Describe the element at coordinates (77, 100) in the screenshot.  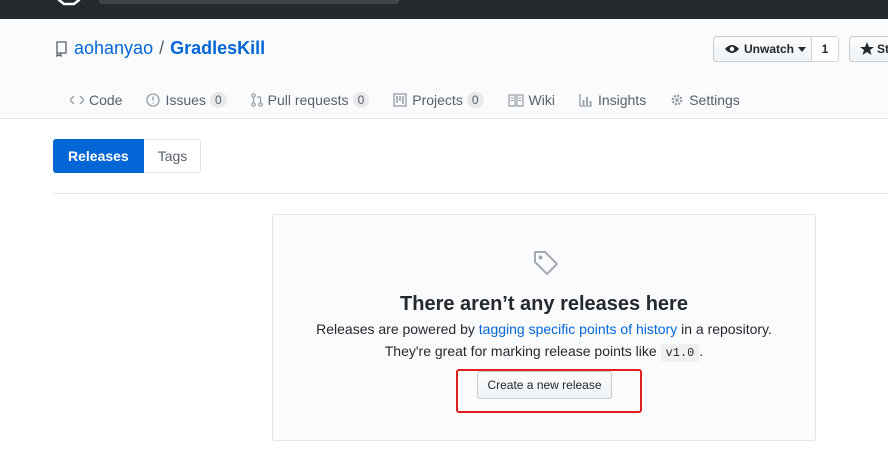
I see `code-icon` at that location.